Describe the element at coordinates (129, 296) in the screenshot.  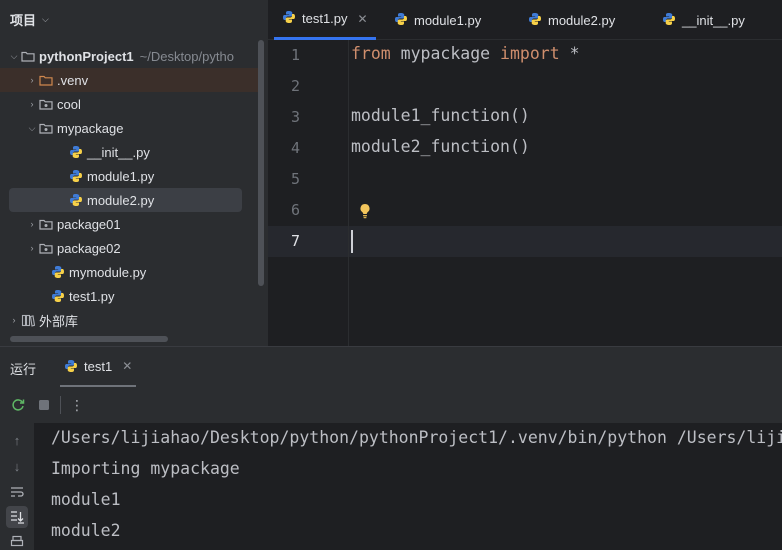
I see `tree-item-test1-py: test1.py` at that location.